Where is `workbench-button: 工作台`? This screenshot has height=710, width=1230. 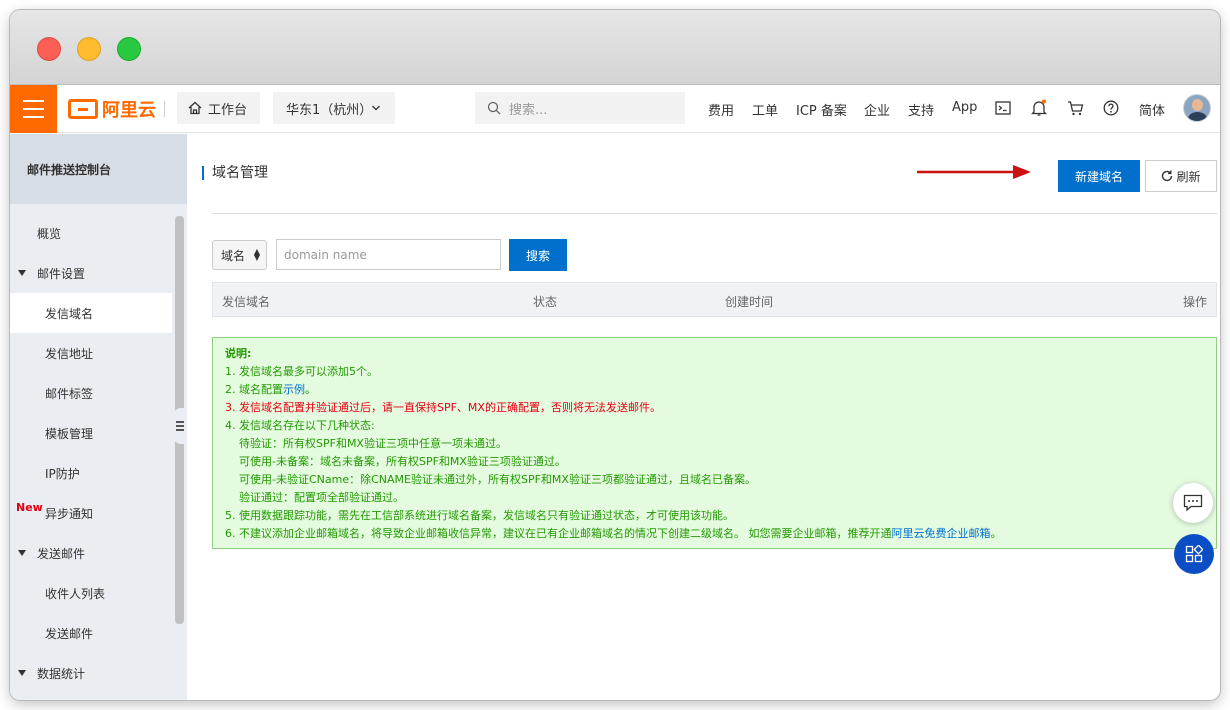
workbench-button: 工作台 is located at coordinates (218, 108).